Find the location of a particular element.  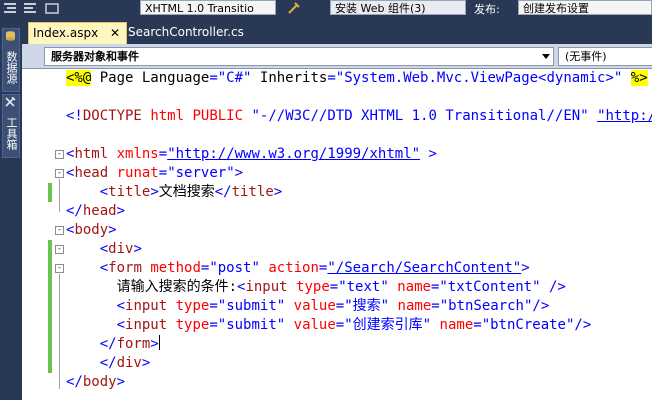

code-line: <title>文档搜索</title> is located at coordinates (174, 192).